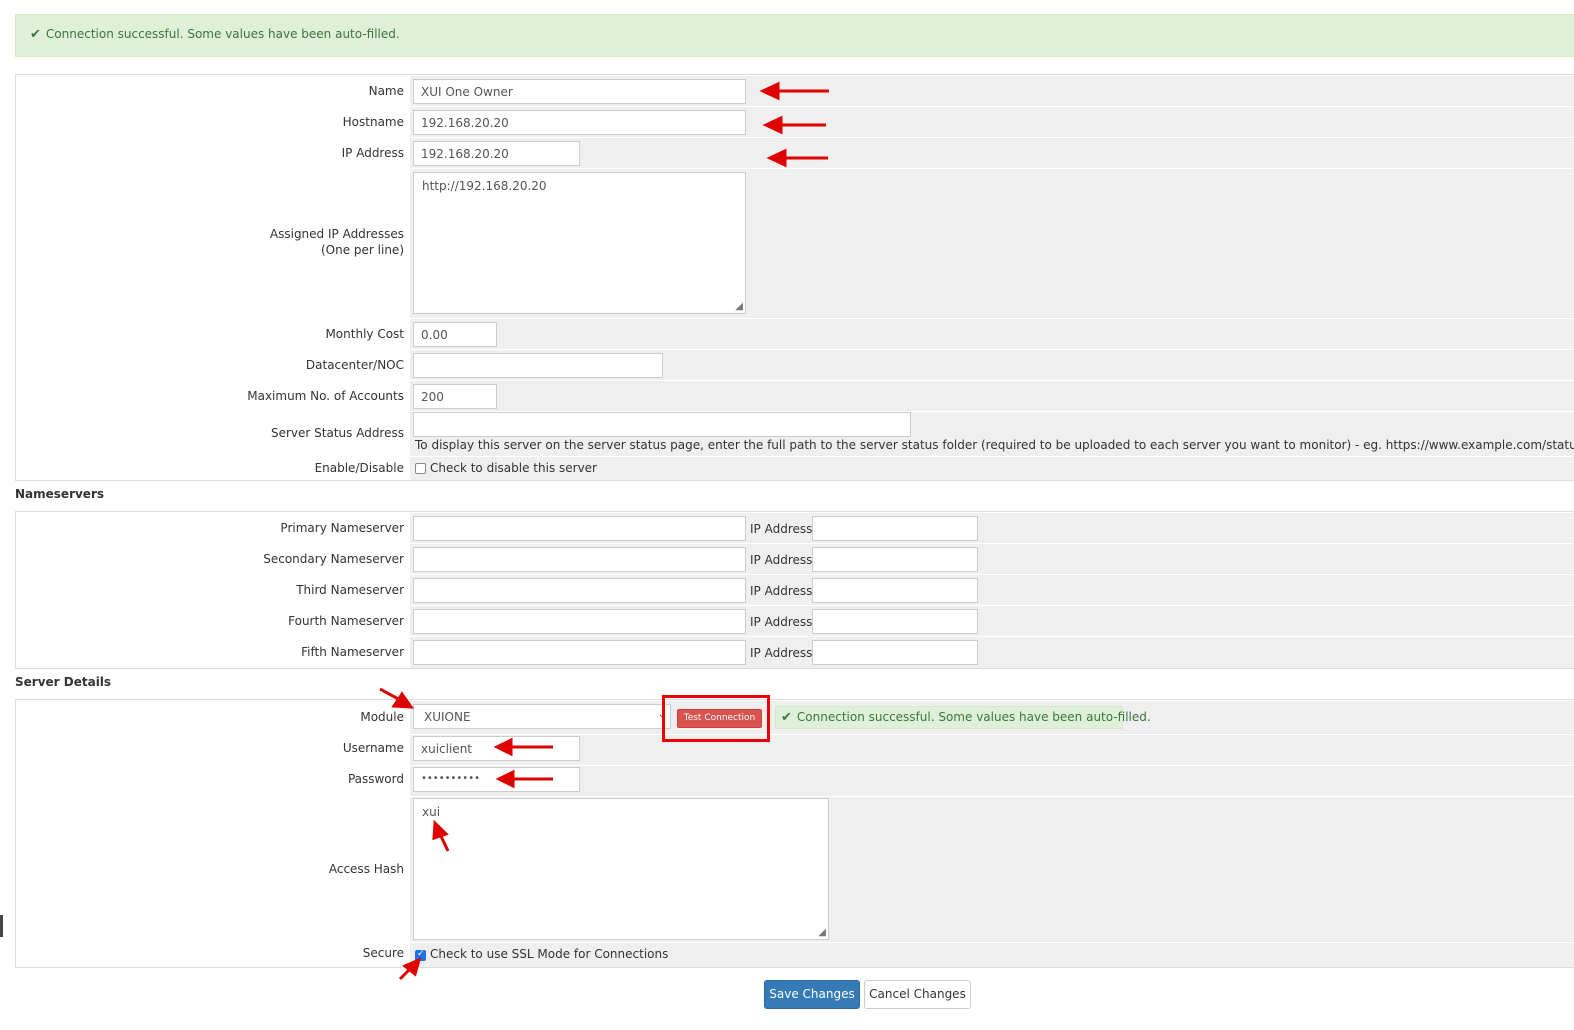 The height and width of the screenshot is (1030, 1574). Describe the element at coordinates (420, 955) in the screenshot. I see `secure-checkbox` at that location.